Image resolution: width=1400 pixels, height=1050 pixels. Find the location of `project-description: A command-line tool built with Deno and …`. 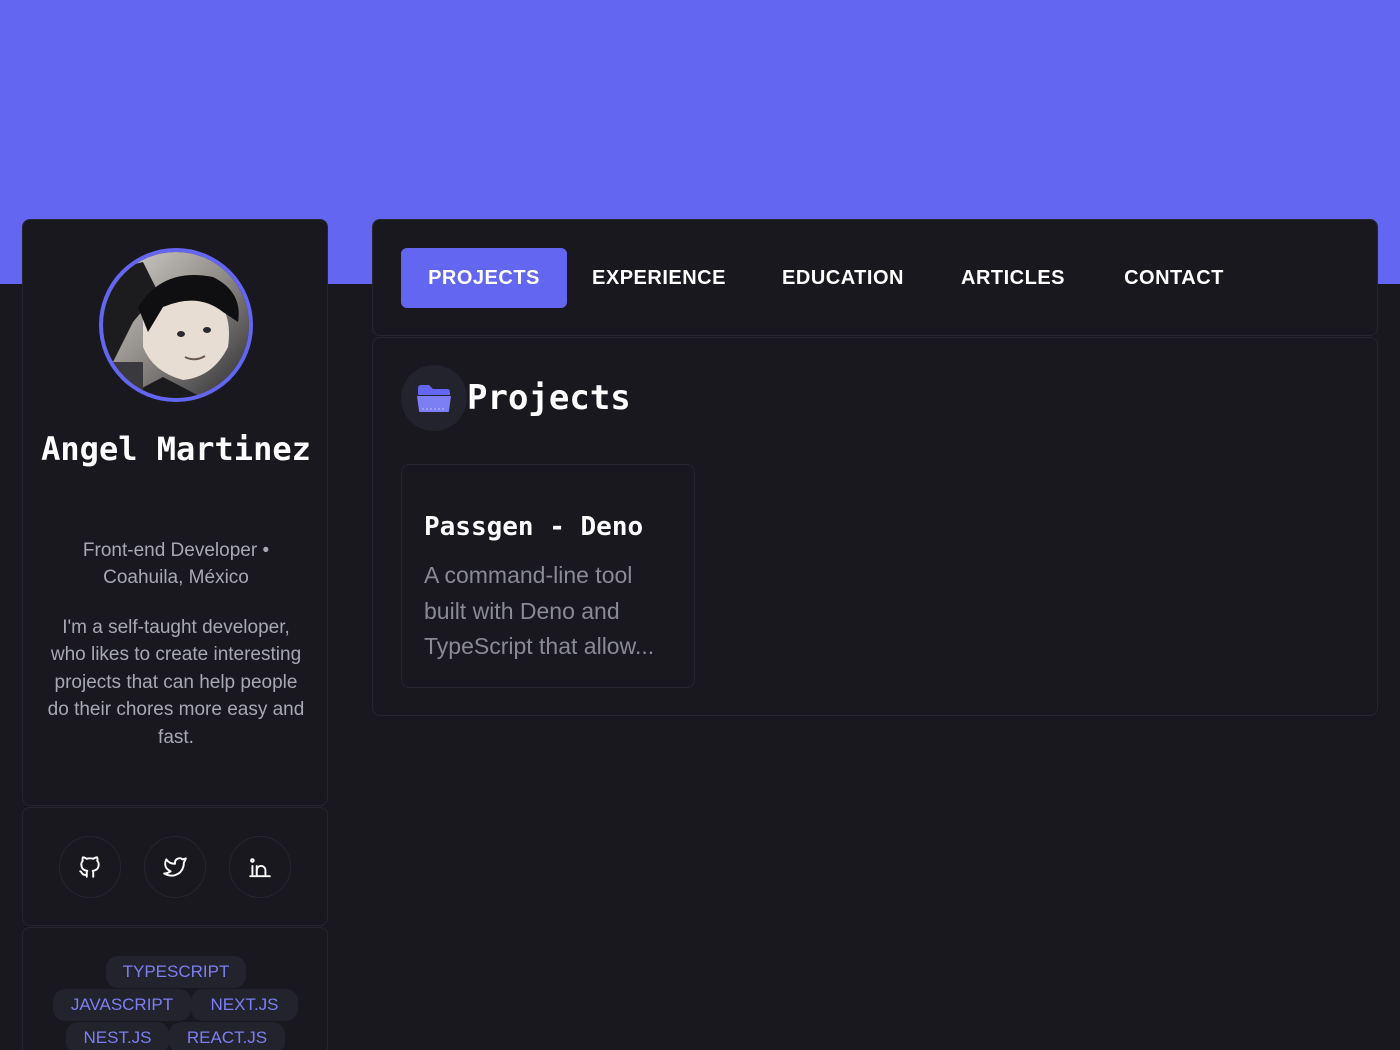

project-description: A command-line tool built with Deno and … is located at coordinates (539, 610).